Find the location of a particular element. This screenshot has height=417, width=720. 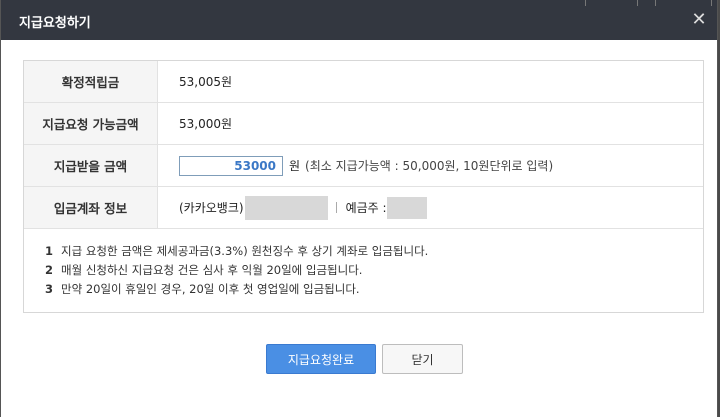

divider is located at coordinates (336, 207).